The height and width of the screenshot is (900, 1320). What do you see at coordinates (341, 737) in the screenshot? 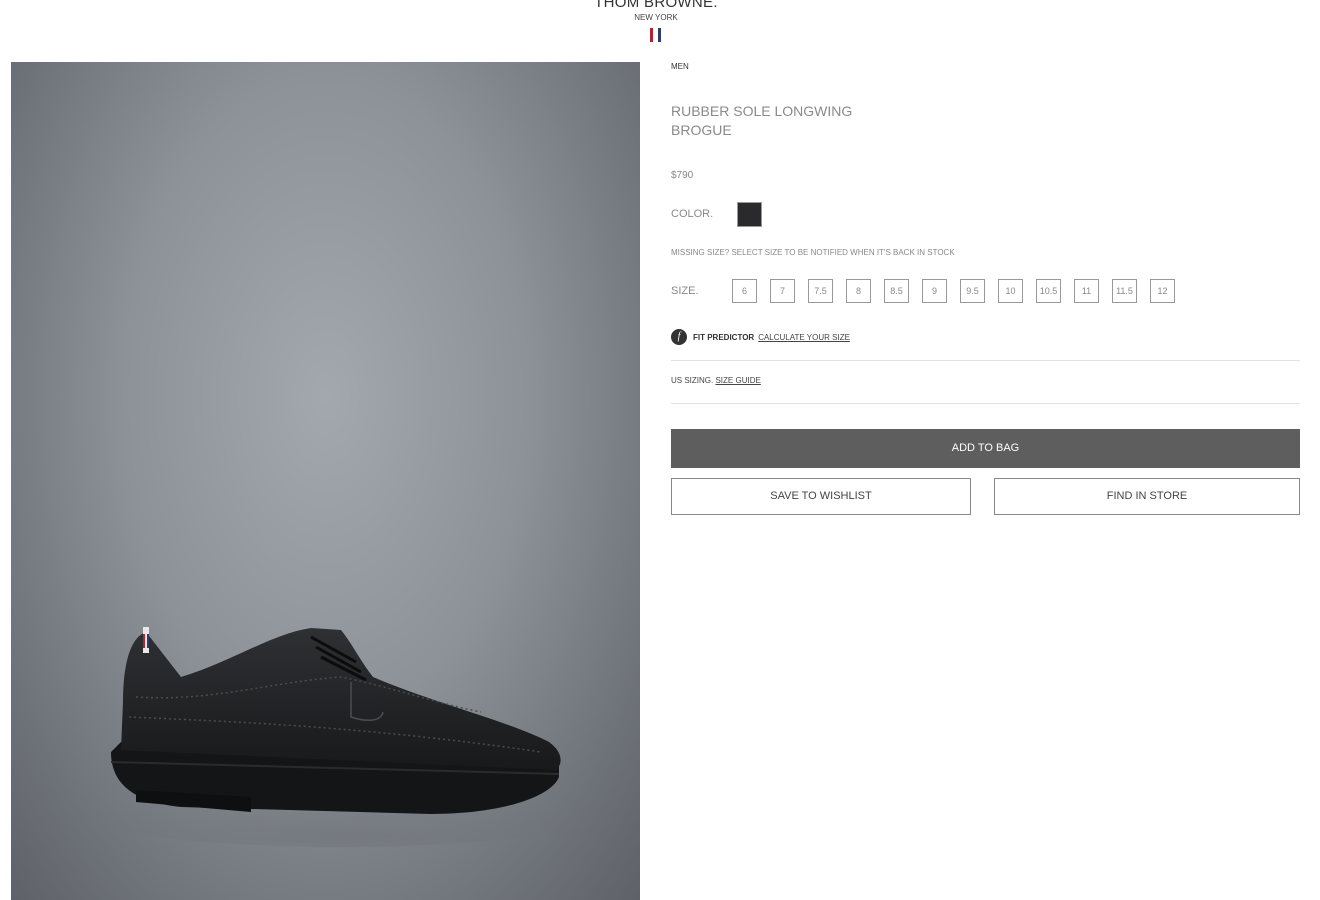
I see `brogue-shoe-icon` at bounding box center [341, 737].